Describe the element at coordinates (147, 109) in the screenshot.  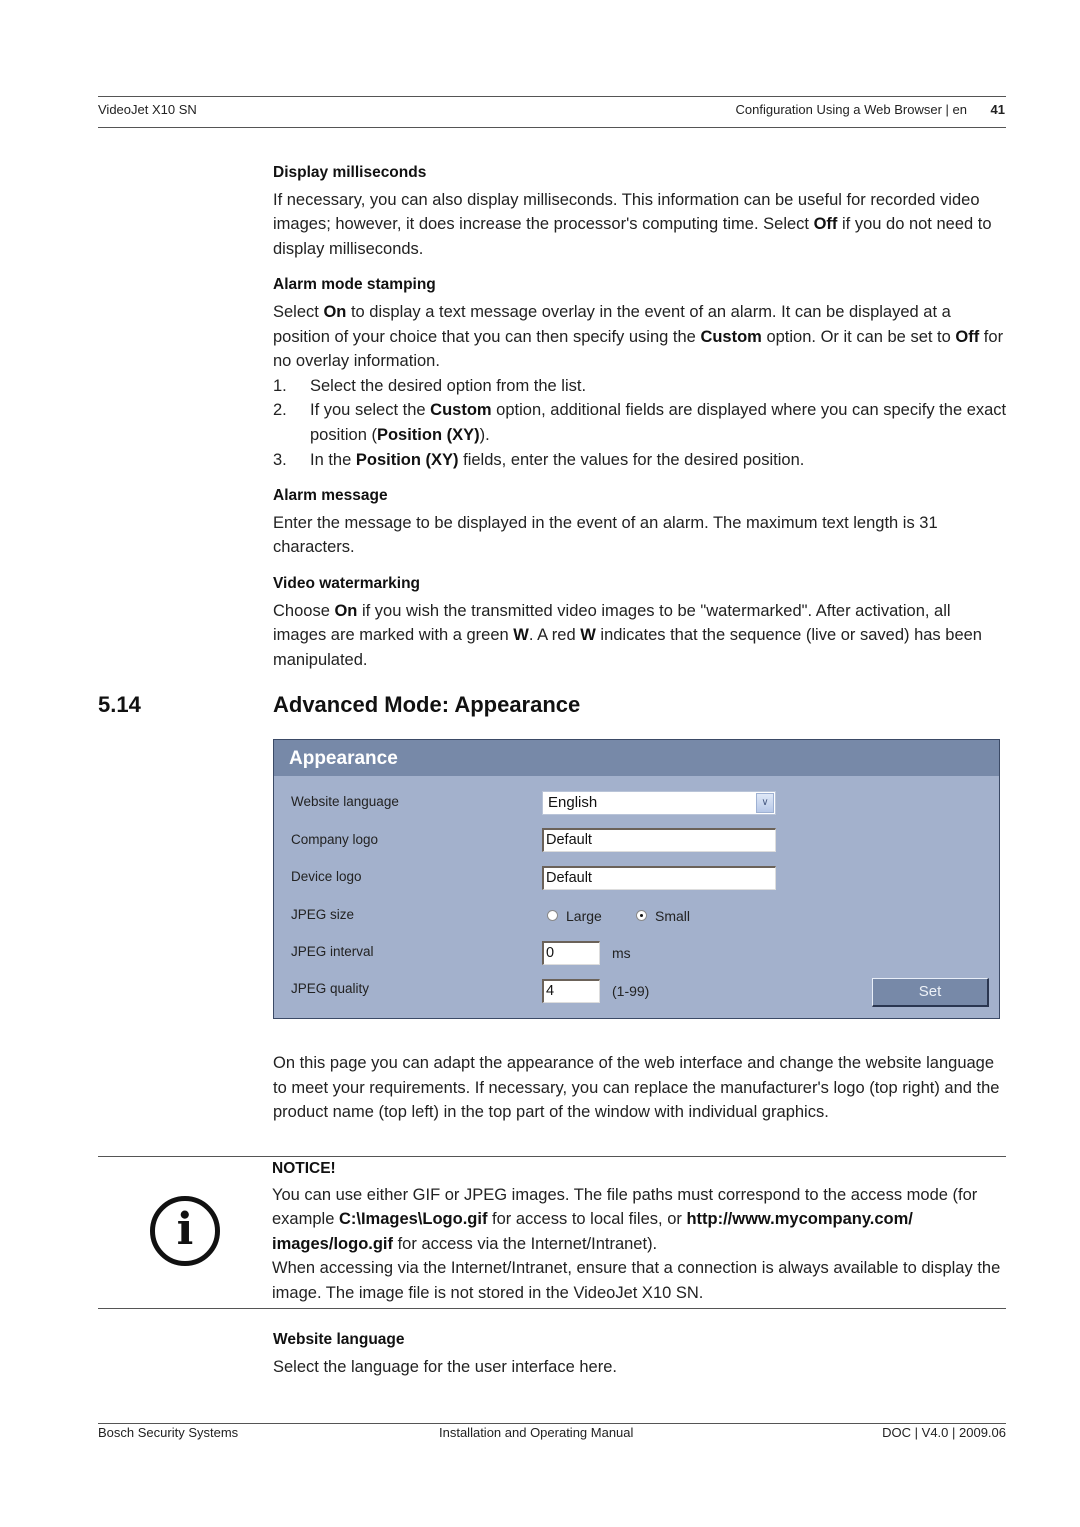
I see `header-product: VideoJet X10 SN` at that location.